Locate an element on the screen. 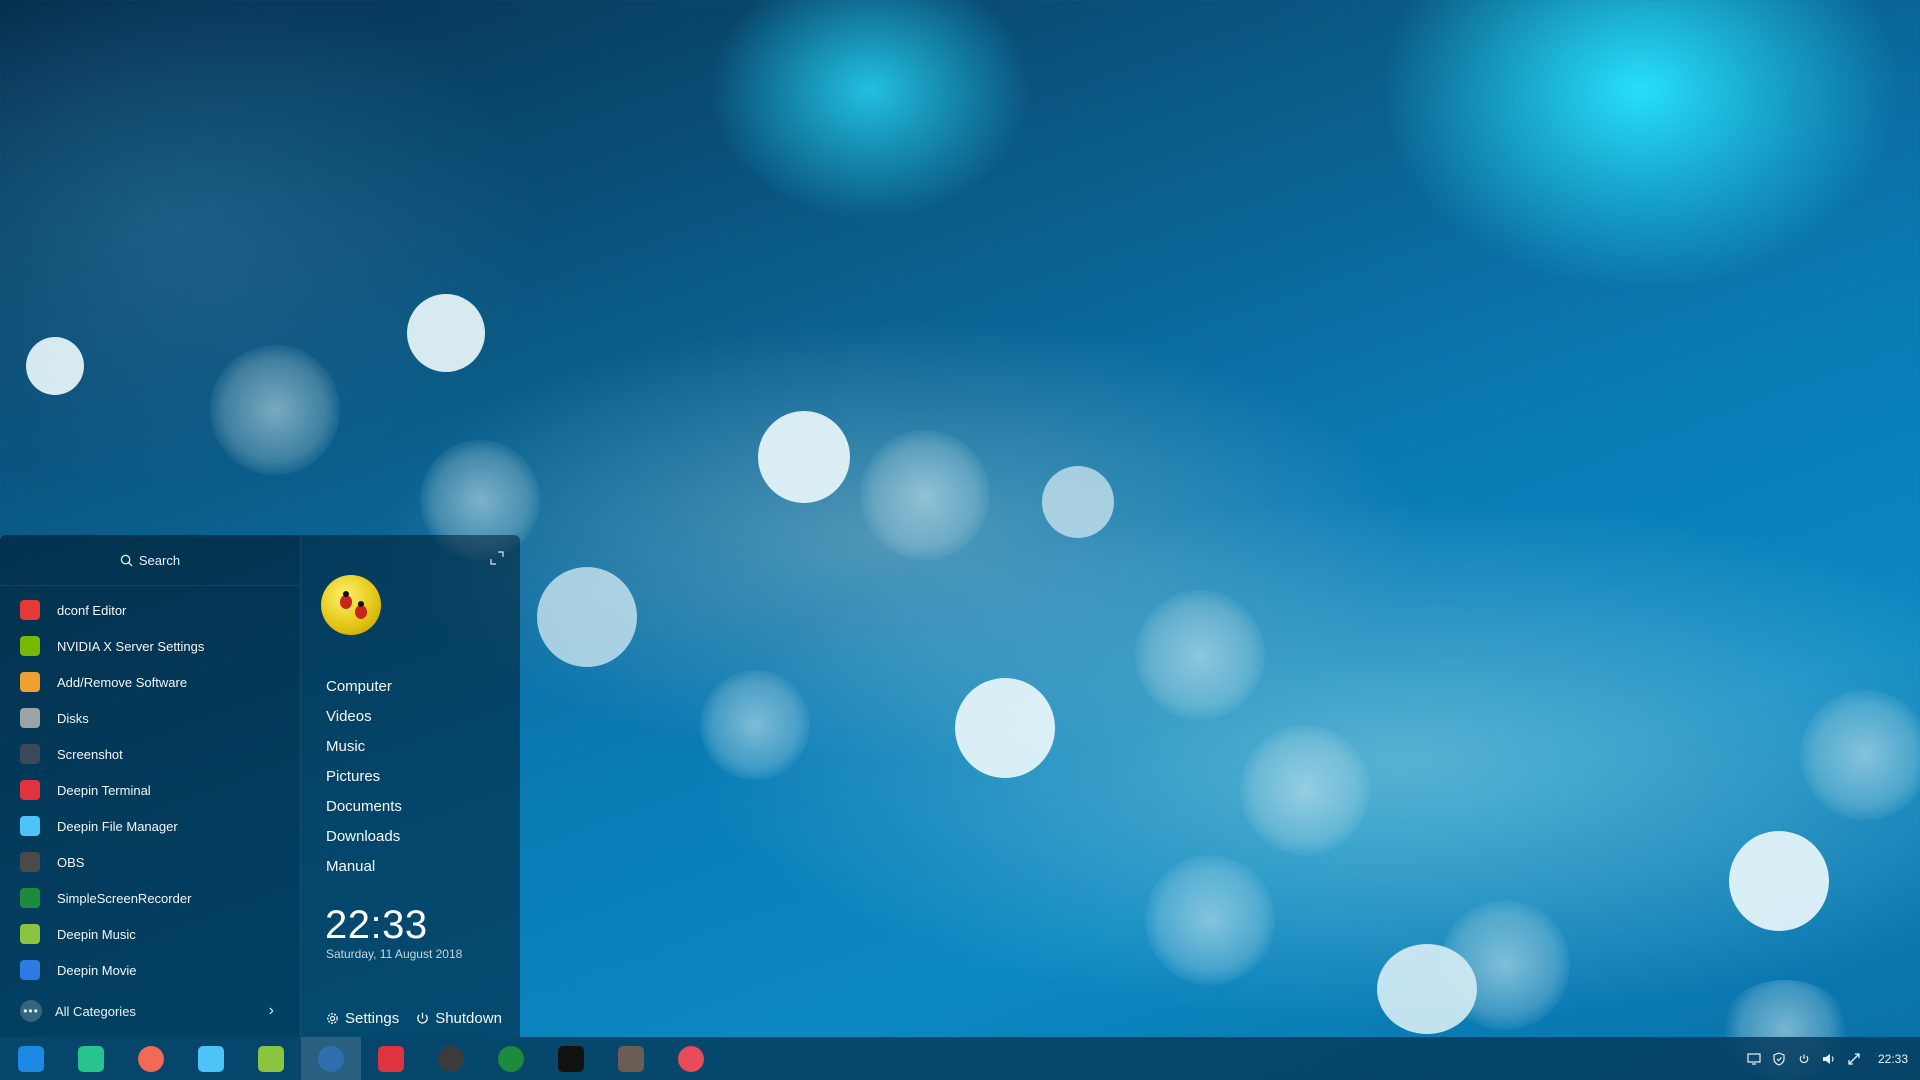 The image size is (1920, 1080). all-categories-button: ••• All Categories › is located at coordinates (150, 1011).